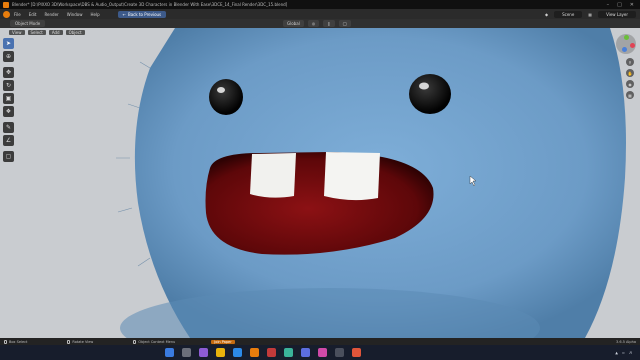 Image resolution: width=640 pixels, height=360 pixels. I want to click on rotate-icon: ↻, so click(8, 85).